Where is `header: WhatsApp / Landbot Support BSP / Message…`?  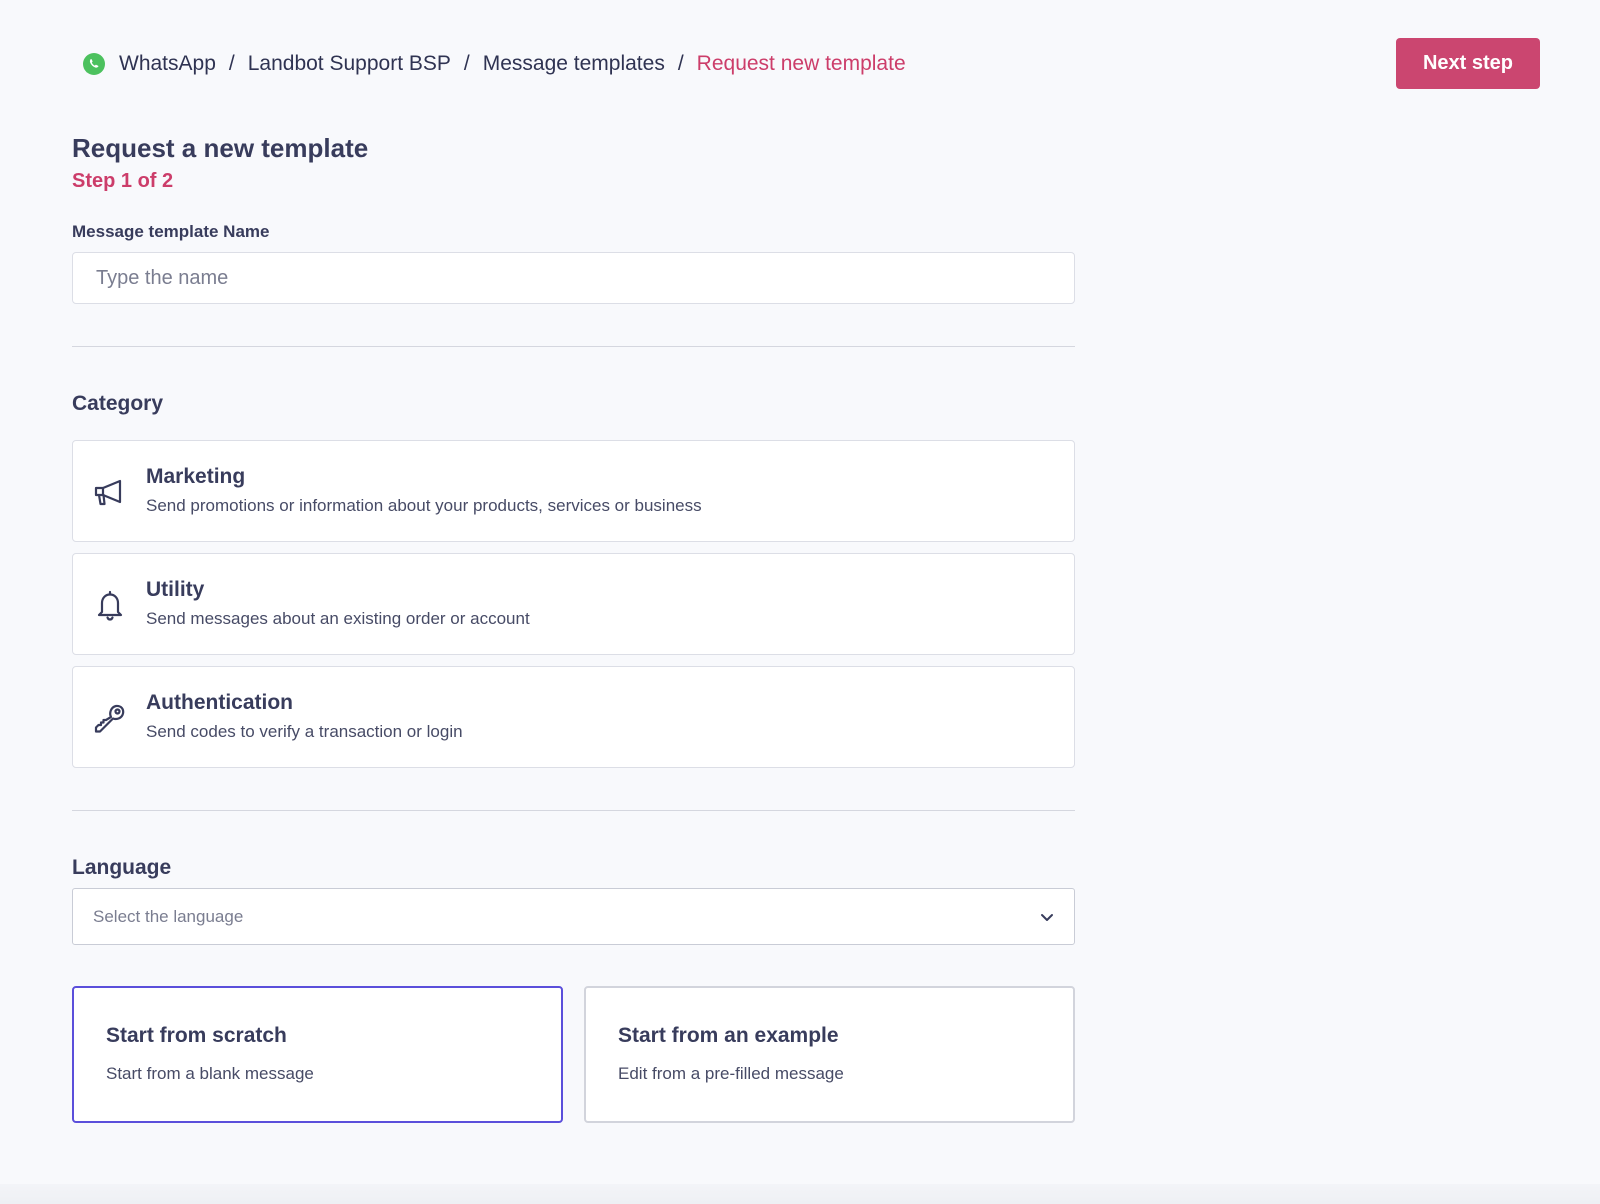 header: WhatsApp / Landbot Support BSP / Message… is located at coordinates (800, 64).